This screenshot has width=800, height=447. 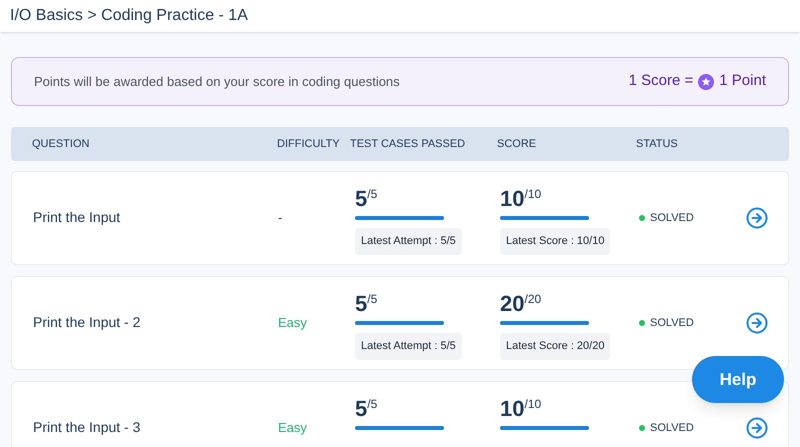 I want to click on star-coin-icon, so click(x=706, y=82).